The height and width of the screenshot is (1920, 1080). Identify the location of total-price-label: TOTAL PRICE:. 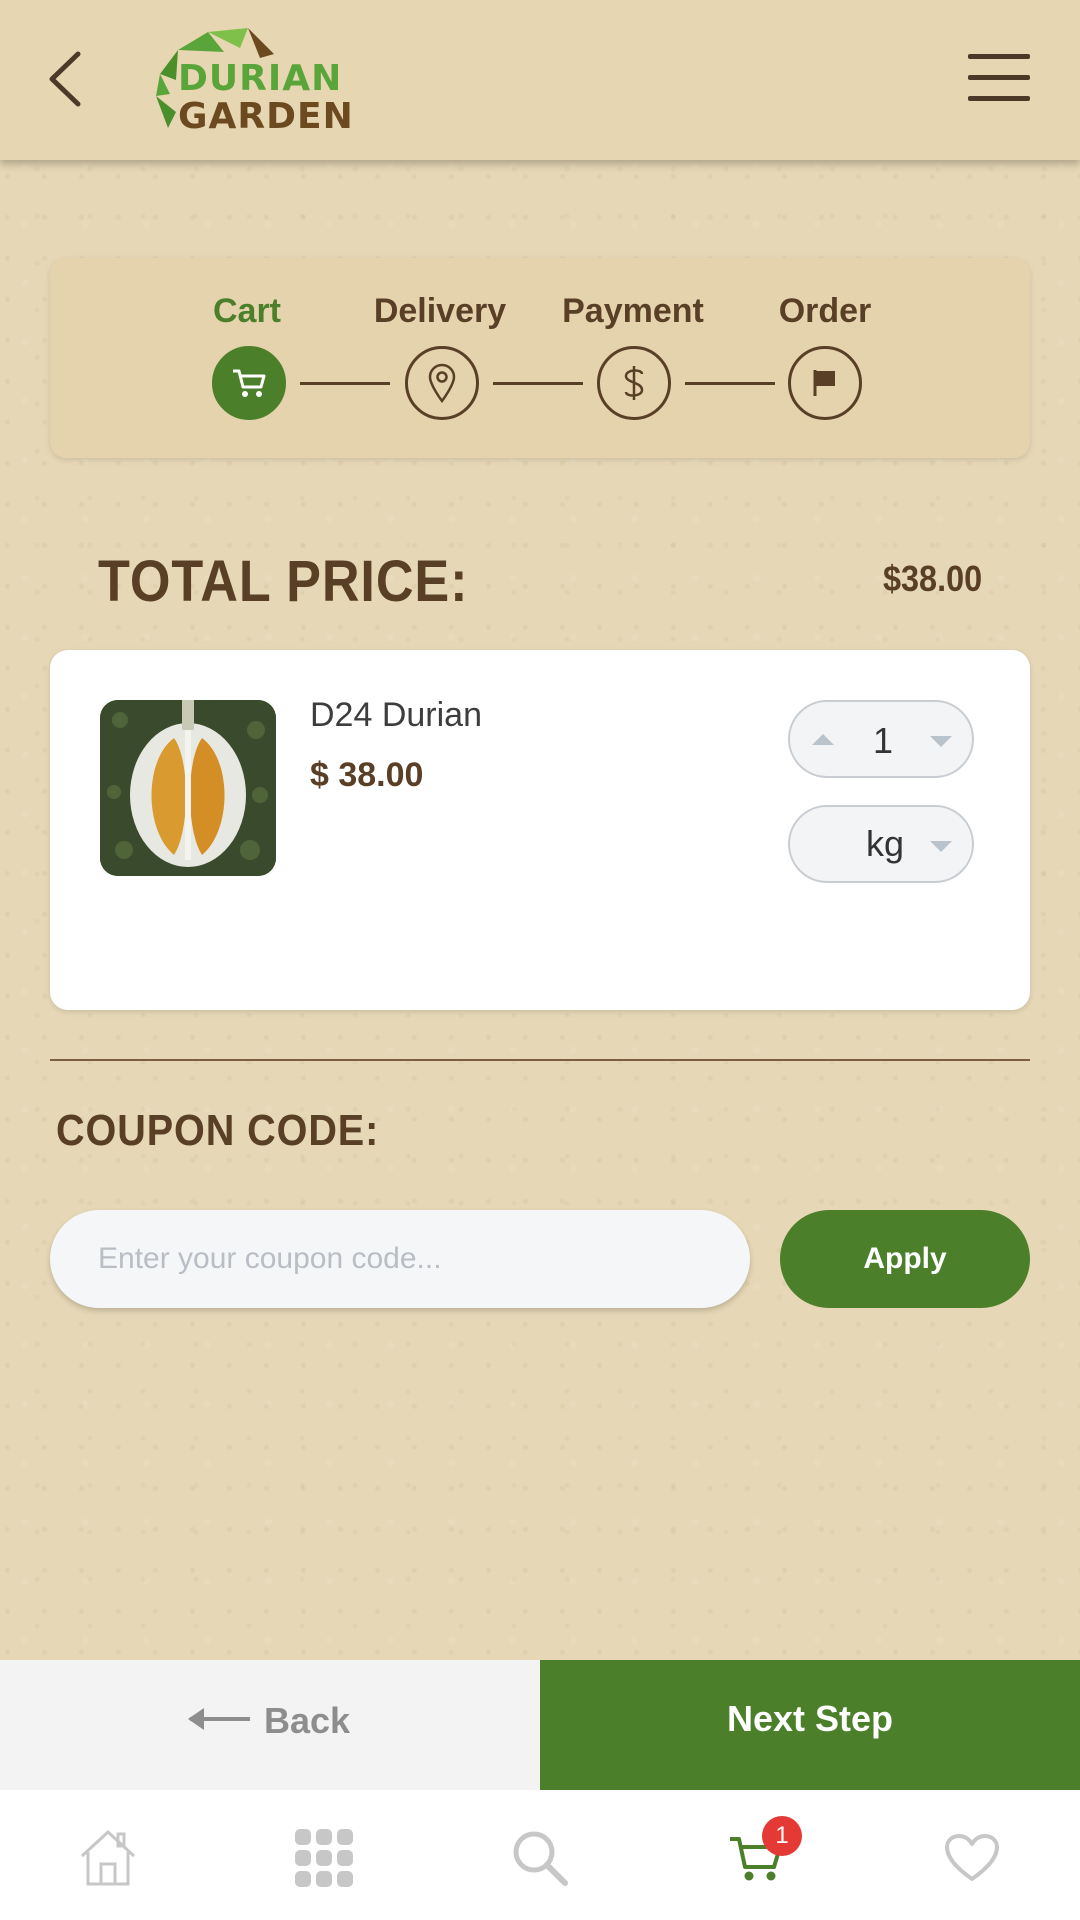
(283, 581).